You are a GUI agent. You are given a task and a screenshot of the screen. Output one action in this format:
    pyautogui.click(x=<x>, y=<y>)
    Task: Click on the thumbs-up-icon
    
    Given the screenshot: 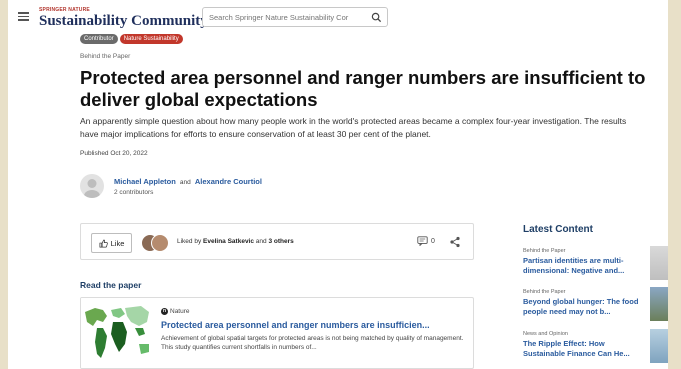 What is the action you would take?
    pyautogui.click(x=103, y=243)
    